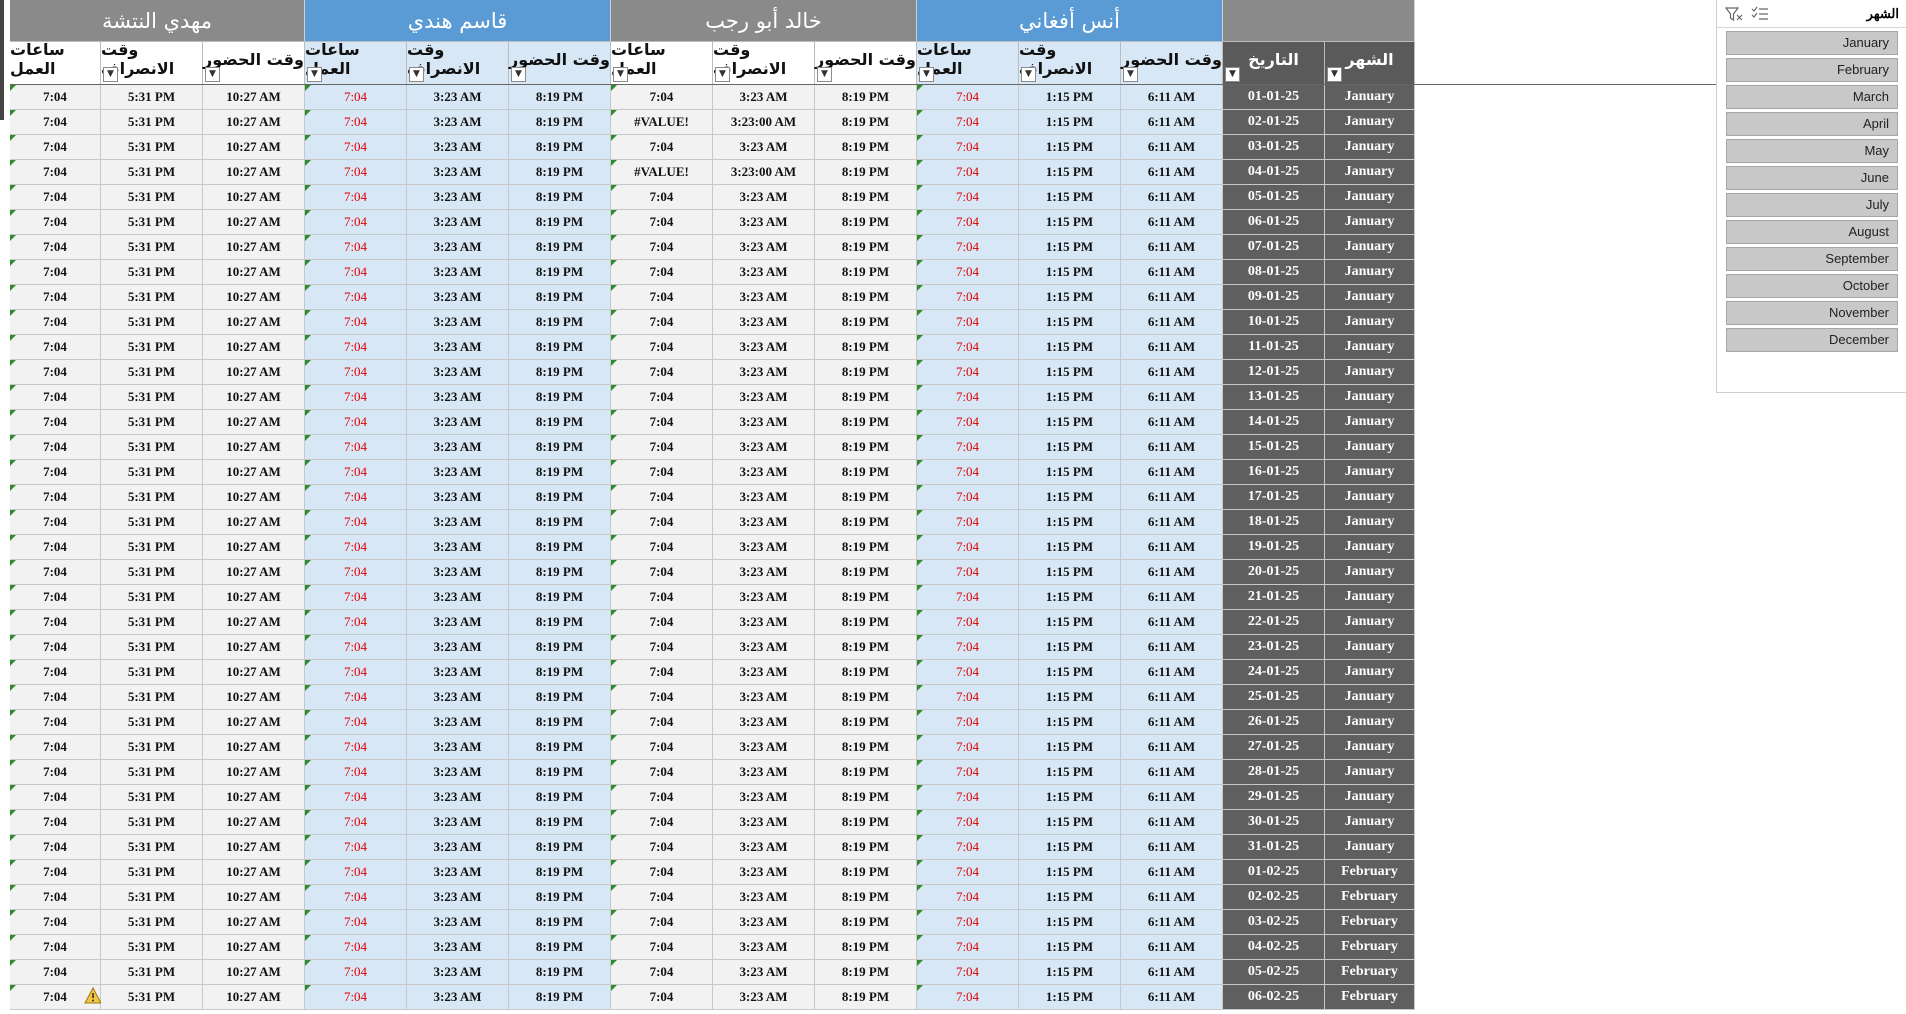 Image resolution: width=1906 pixels, height=1014 pixels. What do you see at coordinates (1274, 247) in the screenshot?
I see `table-cell: 07-01-25` at bounding box center [1274, 247].